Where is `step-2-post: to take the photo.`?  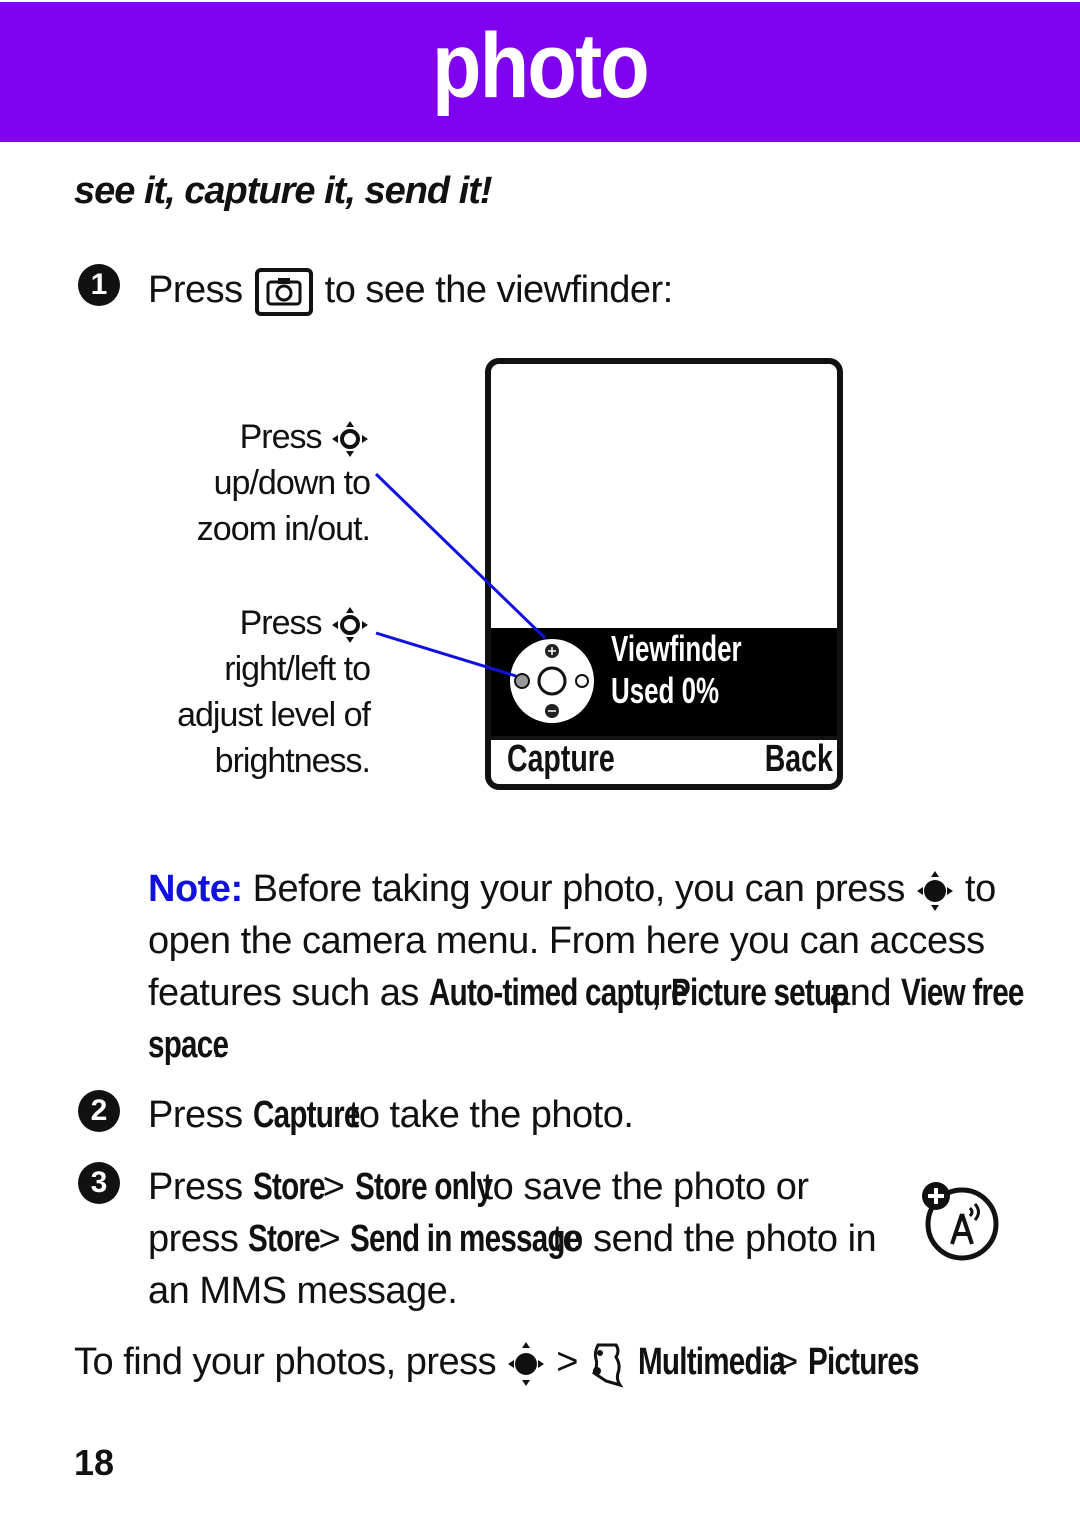 step-2-post: to take the photo. is located at coordinates (491, 1115).